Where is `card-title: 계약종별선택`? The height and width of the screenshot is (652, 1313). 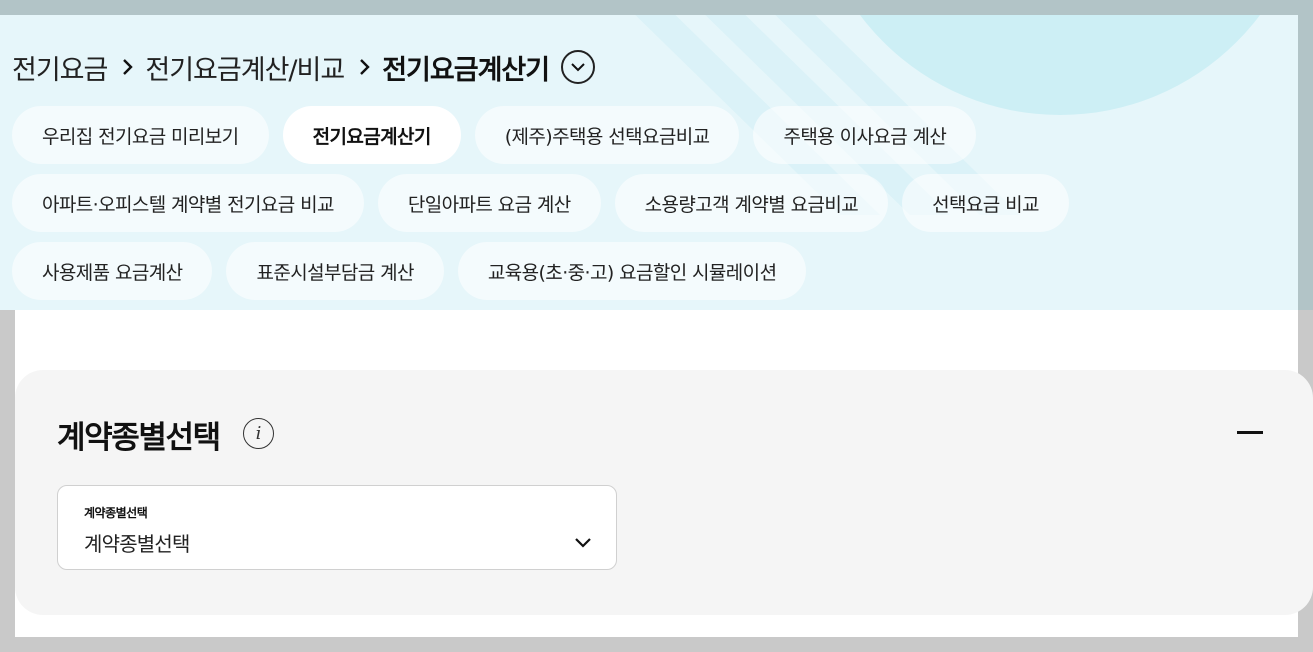
card-title: 계약종별선택 is located at coordinates (139, 438).